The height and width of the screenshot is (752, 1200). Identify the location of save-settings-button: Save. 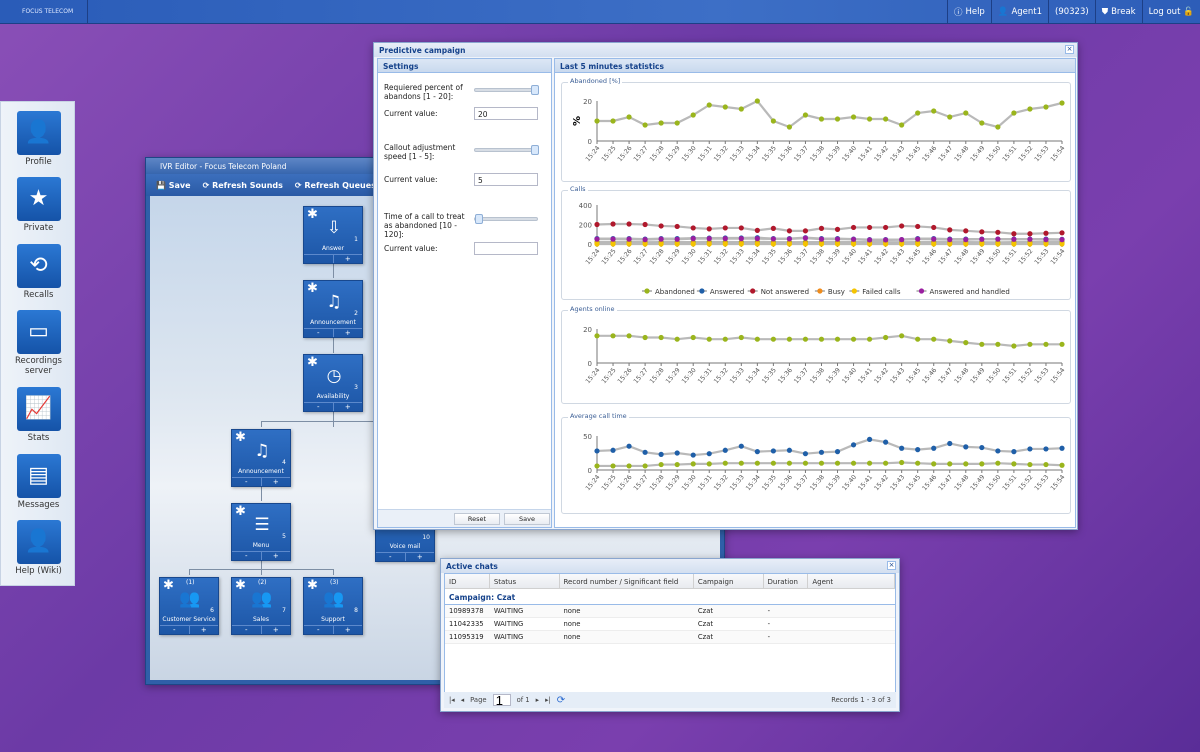
(527, 519).